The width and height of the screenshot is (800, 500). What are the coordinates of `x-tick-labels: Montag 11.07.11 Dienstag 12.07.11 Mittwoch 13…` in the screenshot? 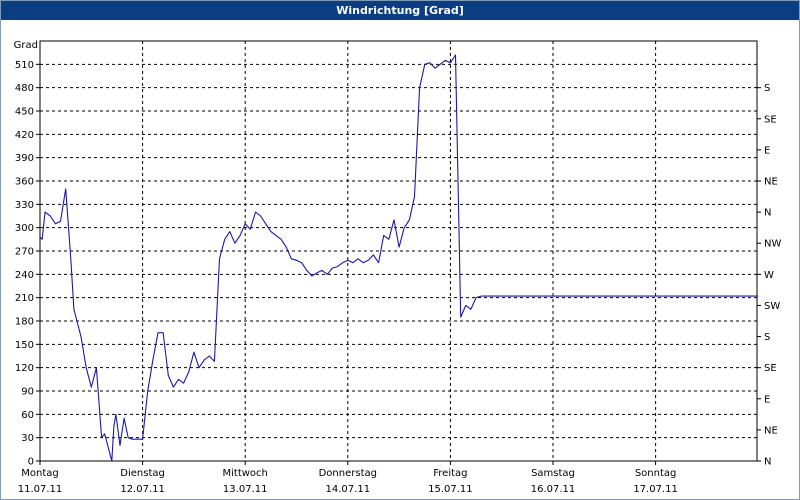 It's located at (348, 478).